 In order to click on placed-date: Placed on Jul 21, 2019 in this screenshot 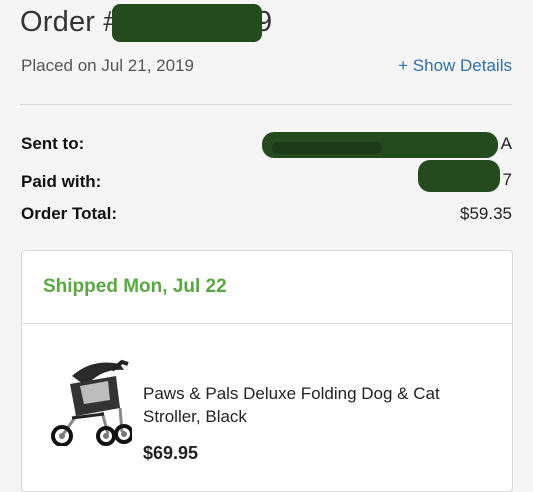, I will do `click(107, 65)`.